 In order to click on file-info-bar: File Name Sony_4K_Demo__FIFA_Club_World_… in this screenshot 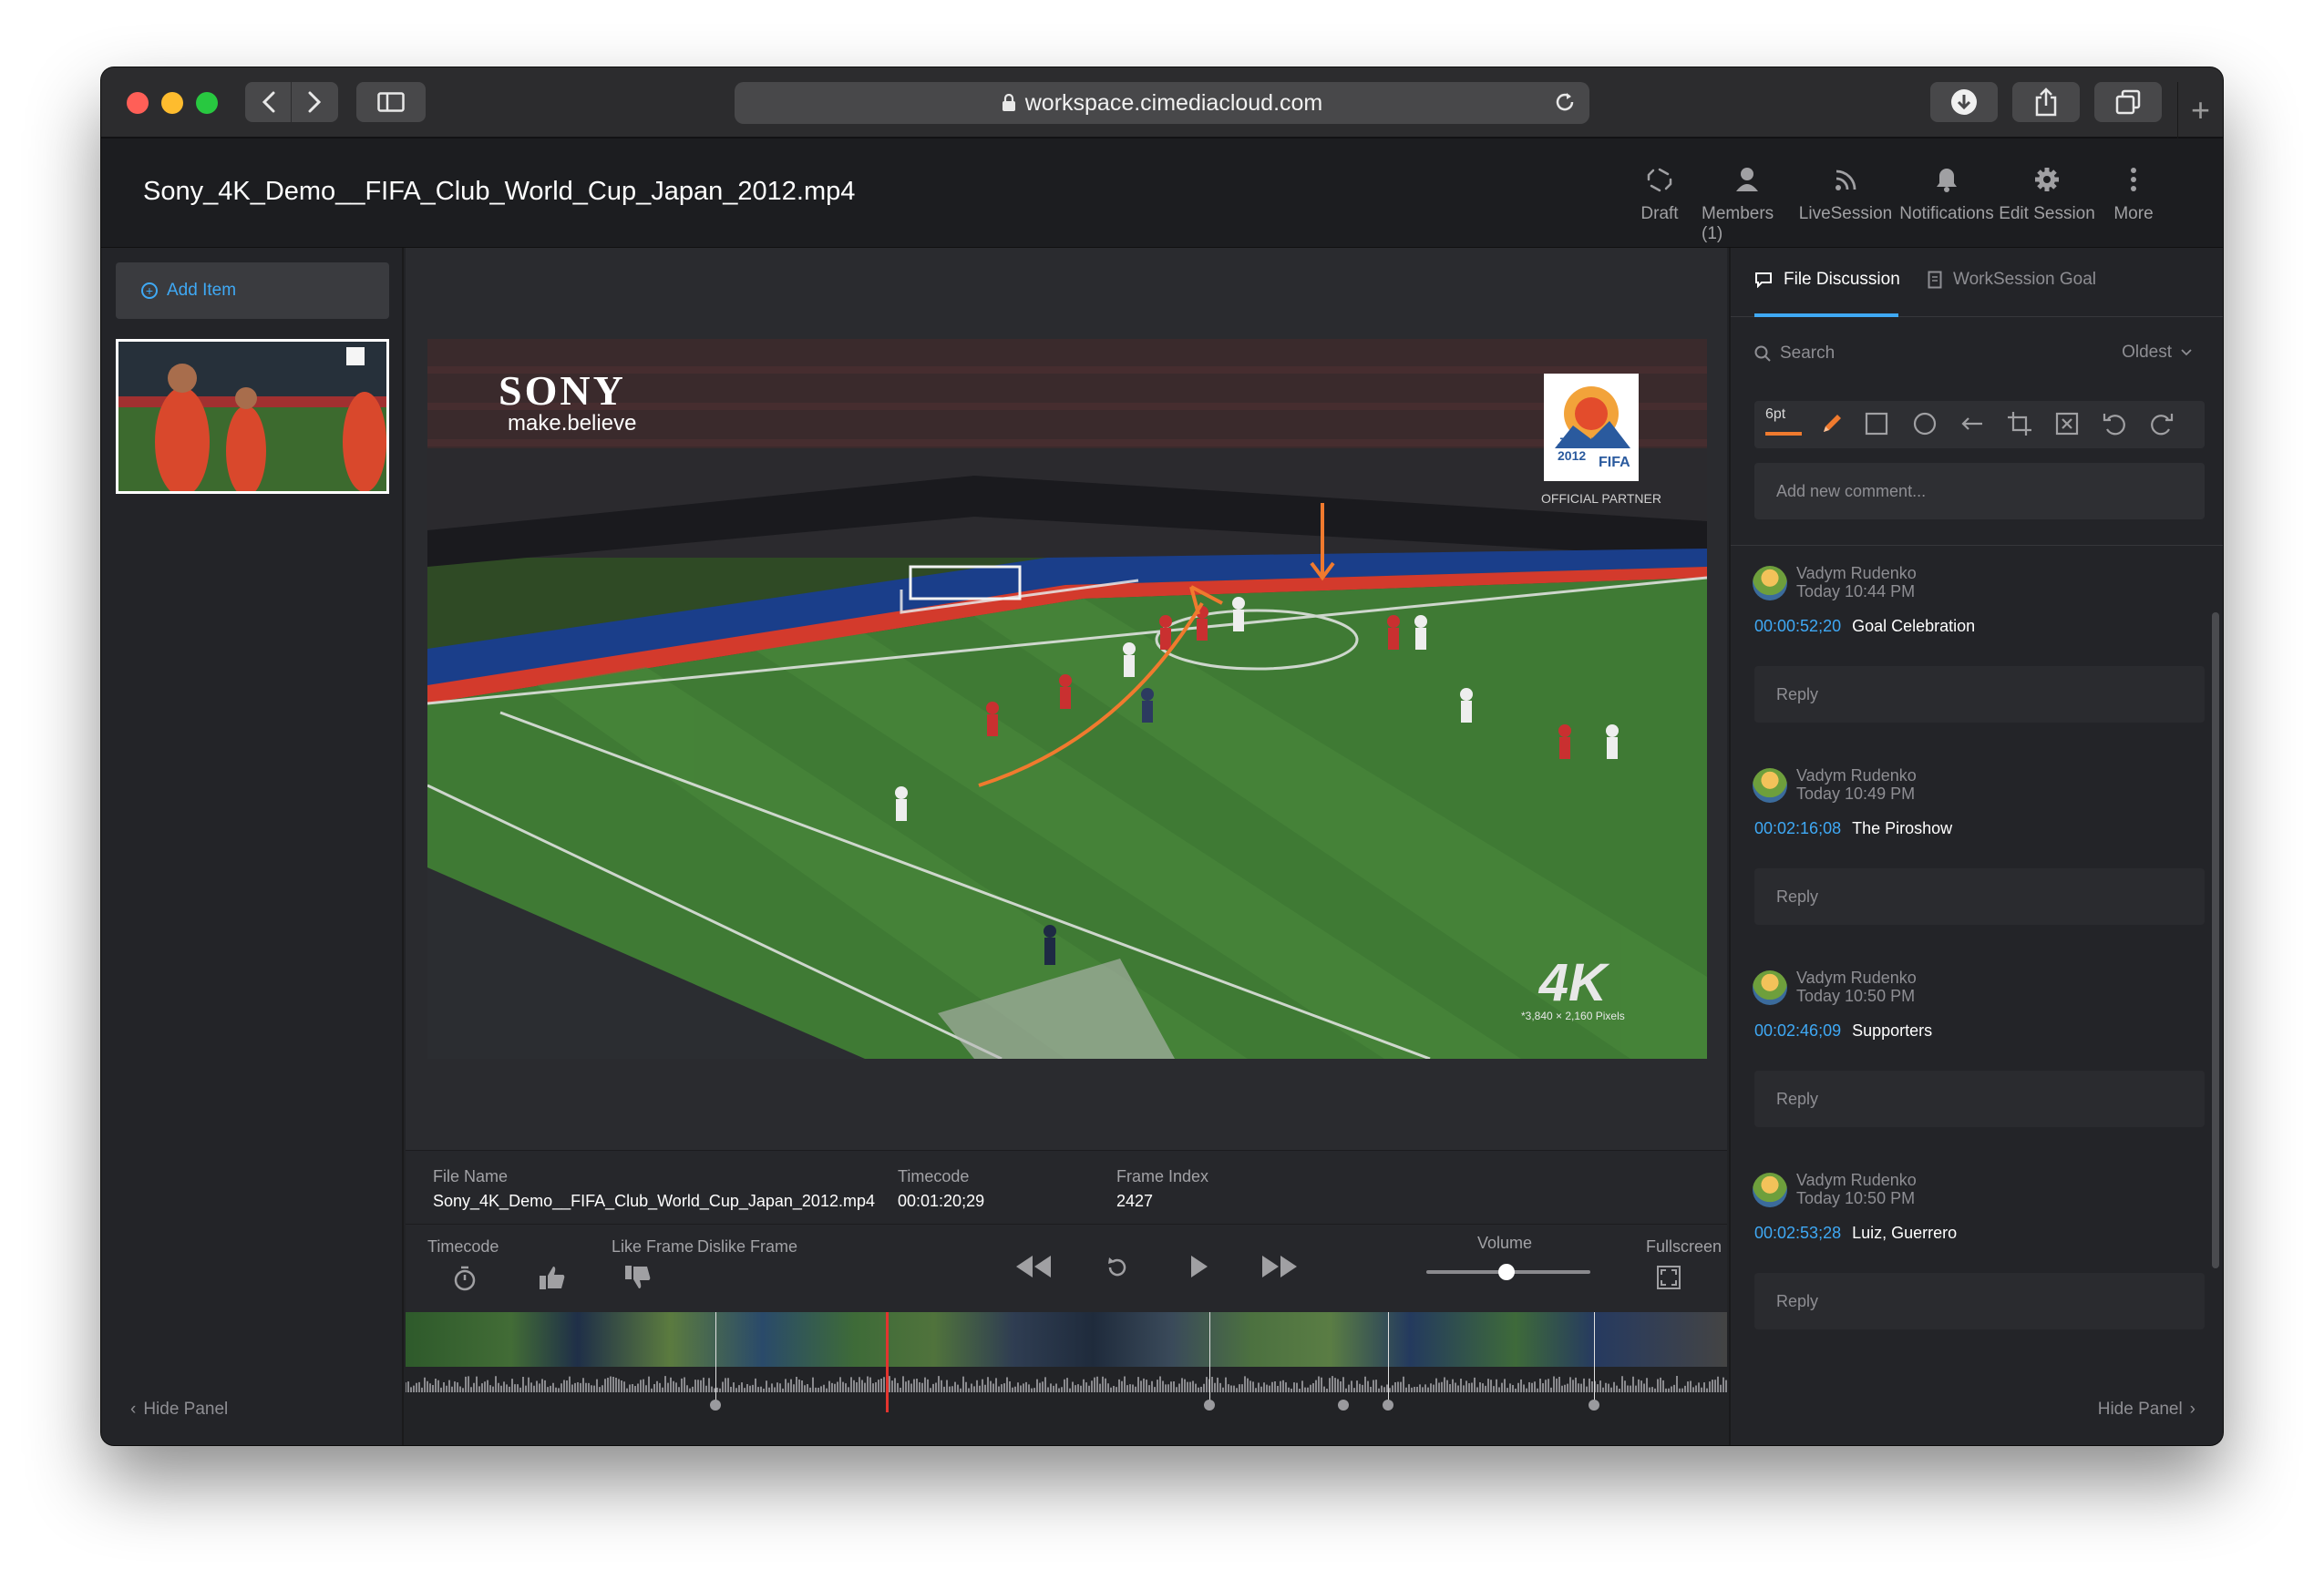, I will do `click(1066, 1187)`.